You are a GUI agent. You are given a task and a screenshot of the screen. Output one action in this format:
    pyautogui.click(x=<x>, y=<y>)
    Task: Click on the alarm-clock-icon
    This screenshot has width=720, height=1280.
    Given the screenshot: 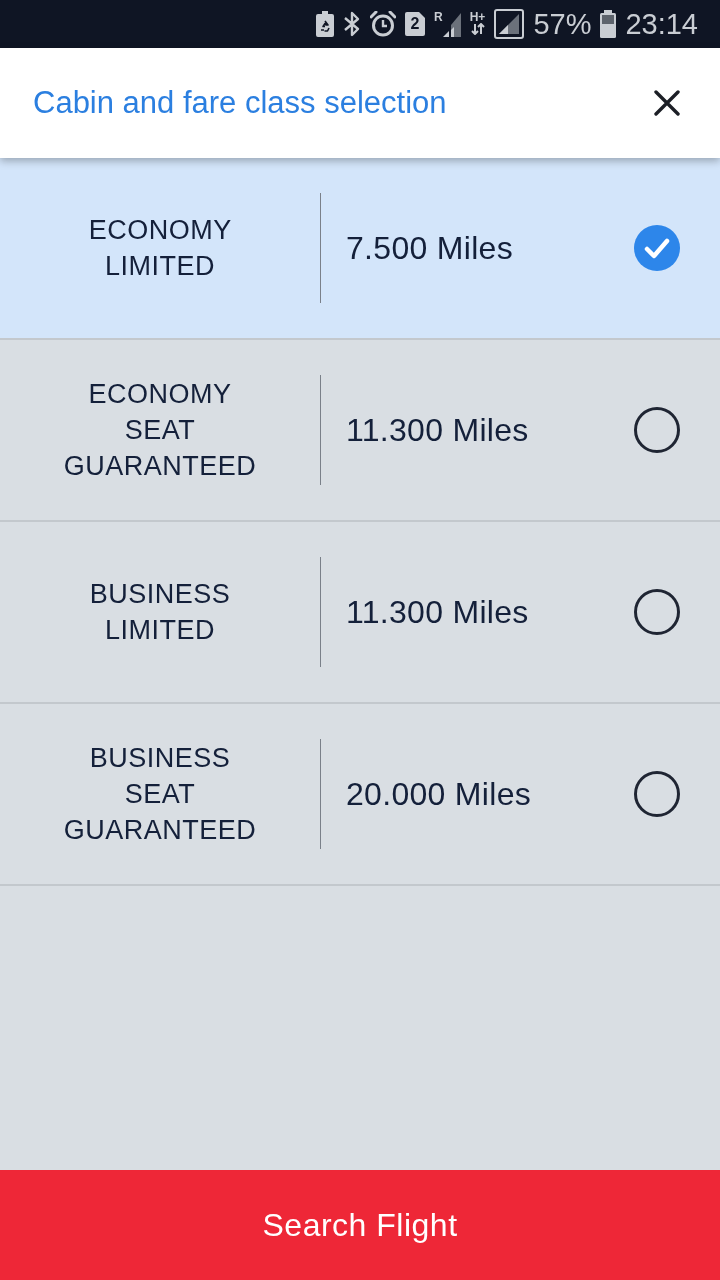 What is the action you would take?
    pyautogui.click(x=383, y=24)
    